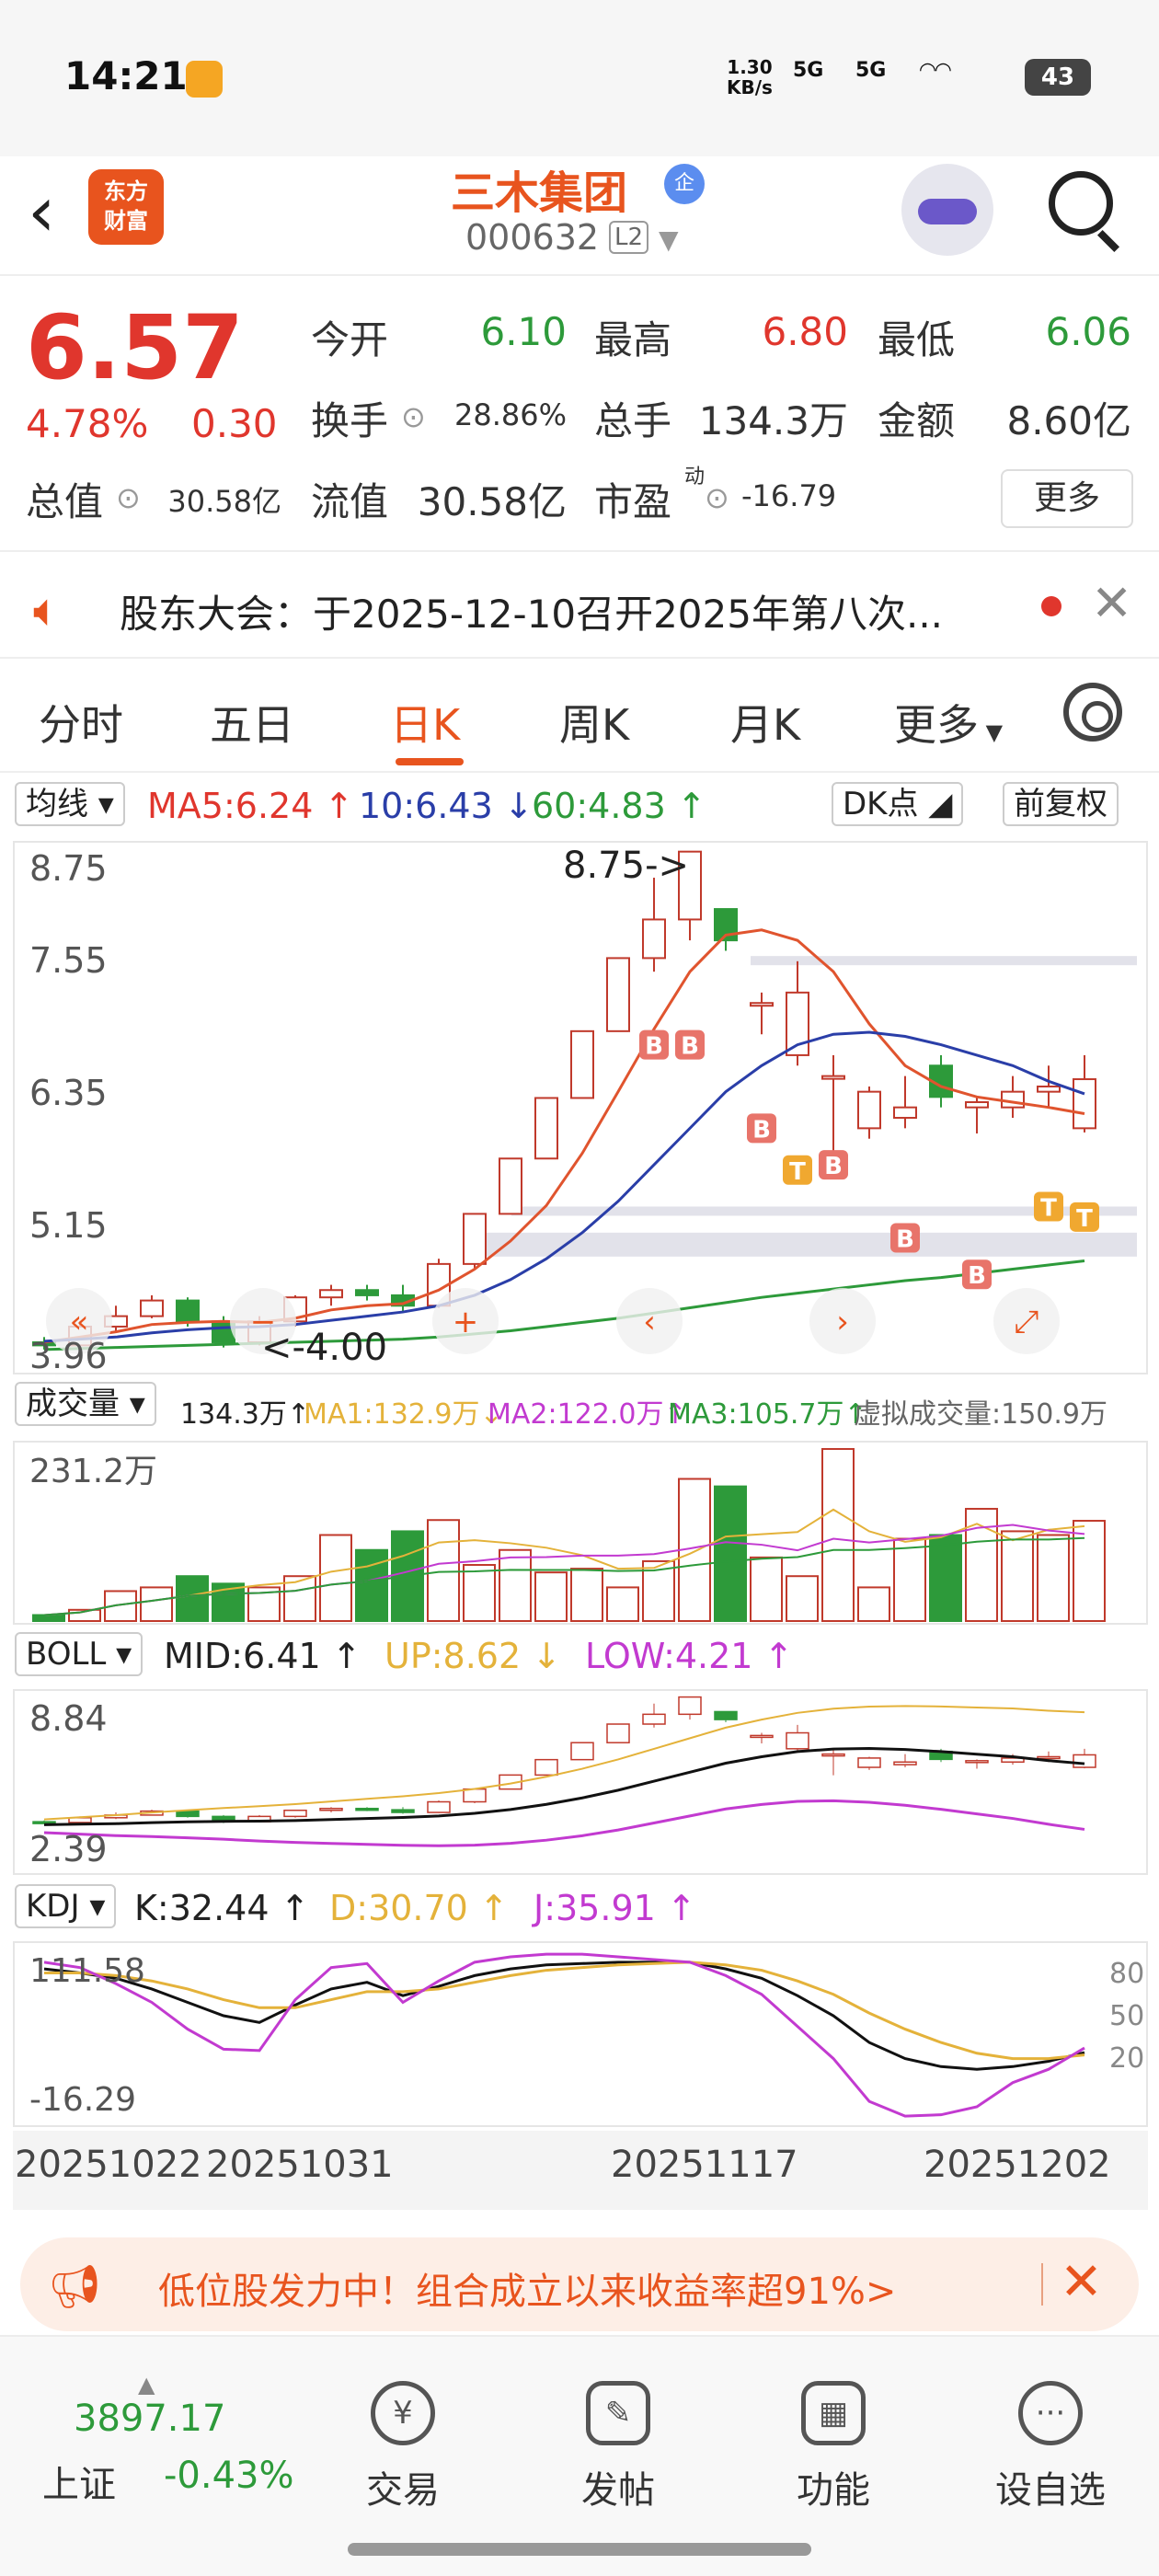 This screenshot has width=1159, height=2576. Describe the element at coordinates (81, 722) in the screenshot. I see `tab-intraday: 分时` at that location.